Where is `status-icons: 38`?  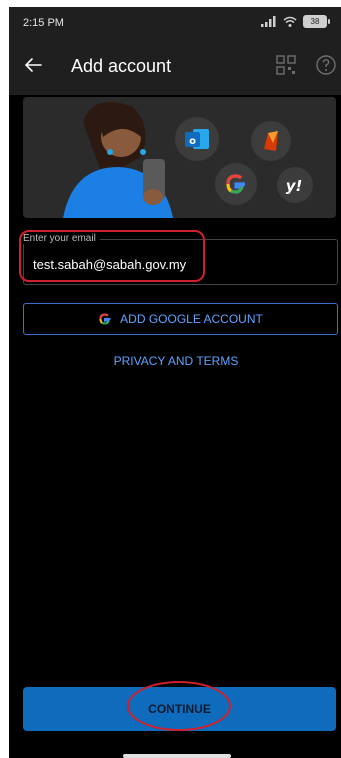
status-icons: 38 is located at coordinates (295, 21).